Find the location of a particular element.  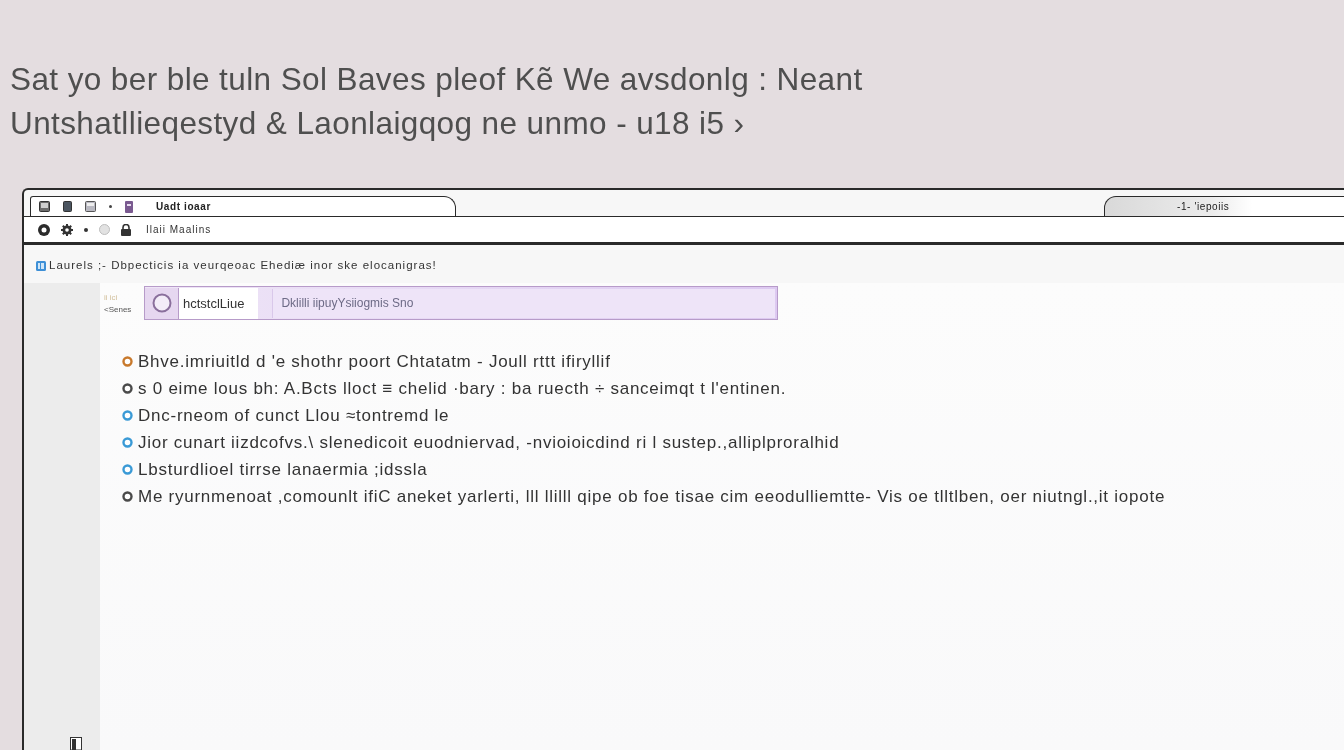

browser-tab: Uadt ioaar is located at coordinates (243, 206).